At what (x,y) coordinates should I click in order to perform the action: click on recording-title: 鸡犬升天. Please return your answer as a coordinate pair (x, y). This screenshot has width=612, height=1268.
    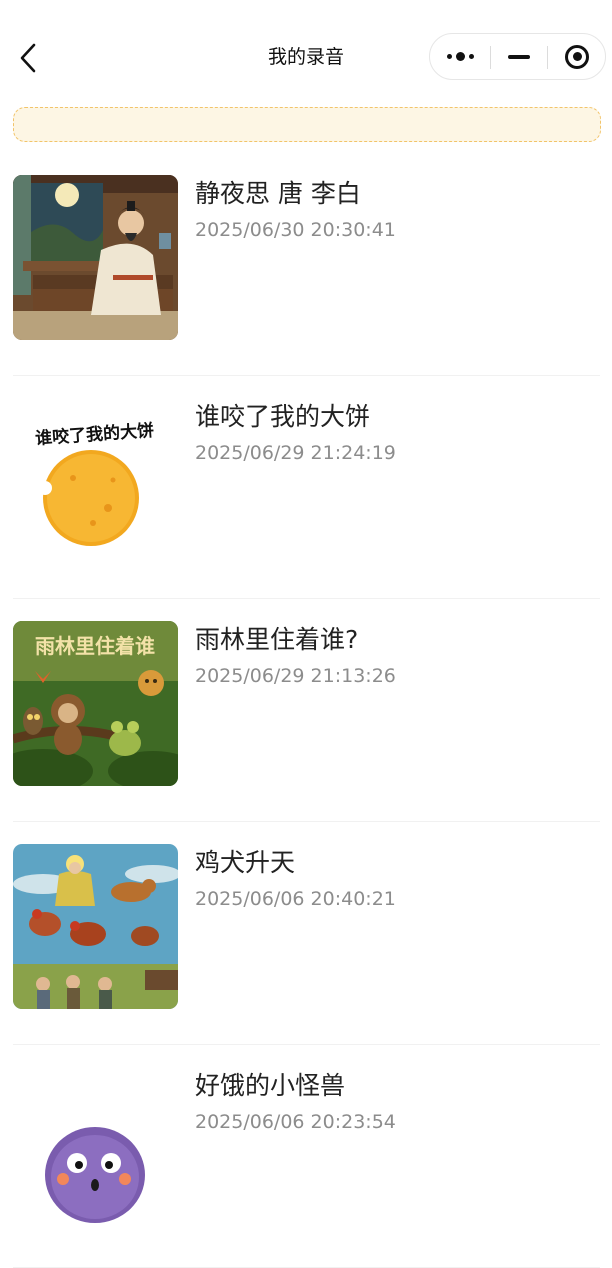
    Looking at the image, I should click on (245, 862).